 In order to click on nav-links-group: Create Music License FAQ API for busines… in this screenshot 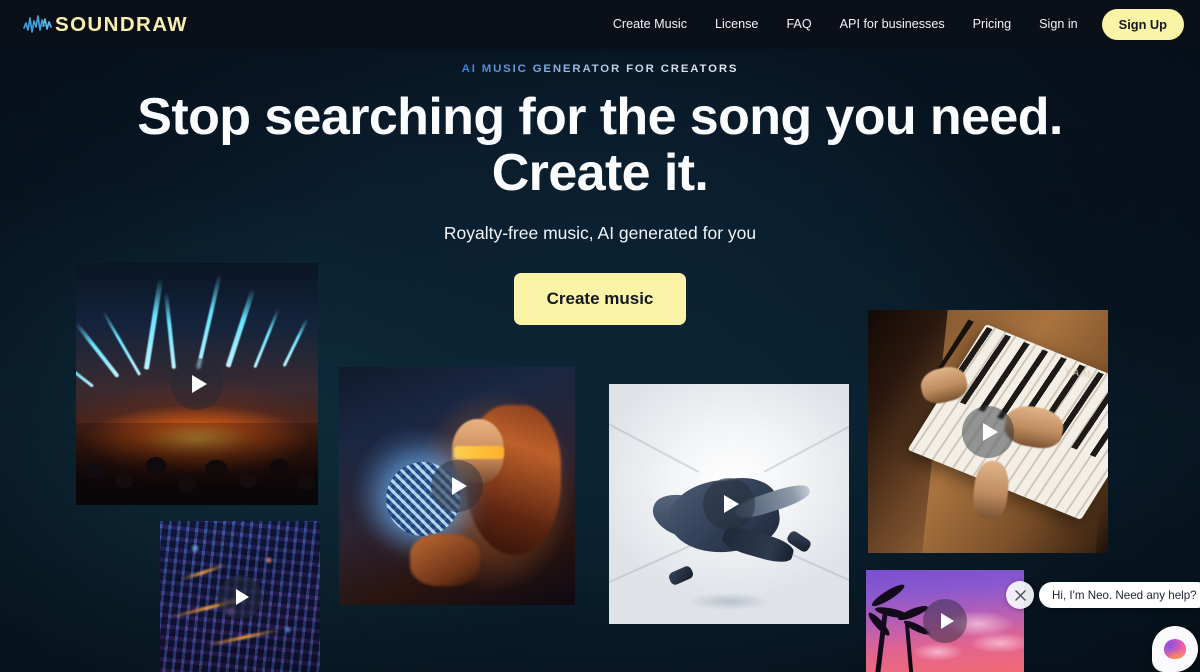, I will do `click(891, 24)`.